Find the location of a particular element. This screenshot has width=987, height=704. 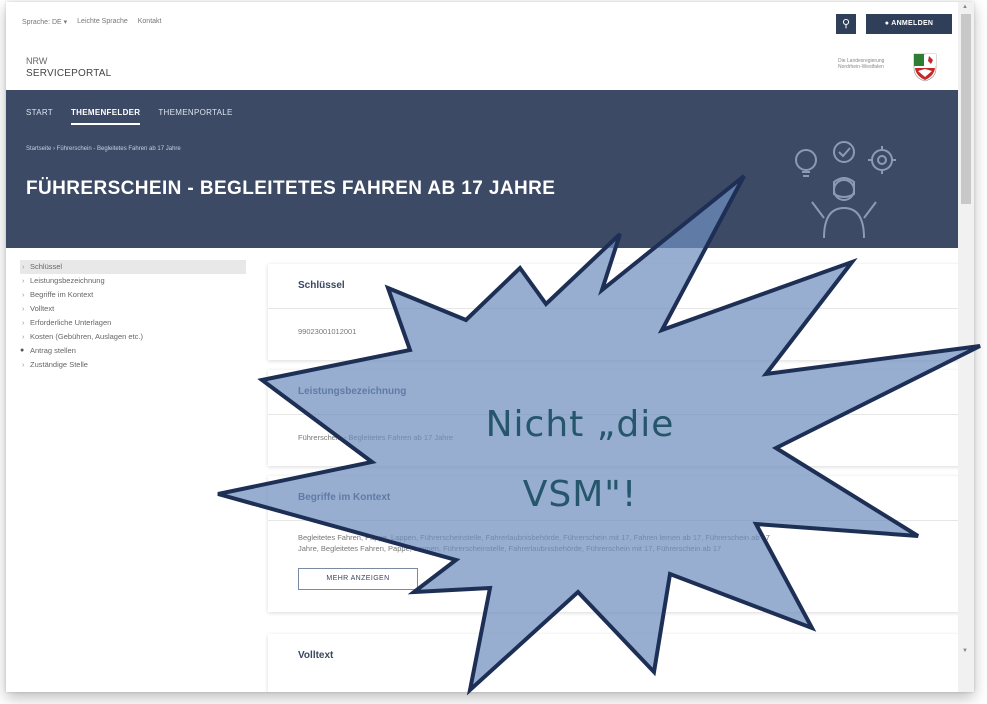

scroll-thumb is located at coordinates (966, 109).